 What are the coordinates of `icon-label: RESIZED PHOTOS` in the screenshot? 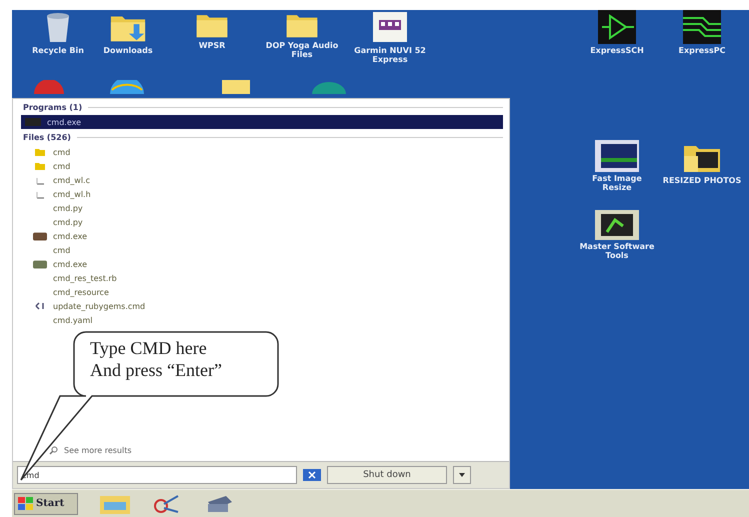 It's located at (702, 181).